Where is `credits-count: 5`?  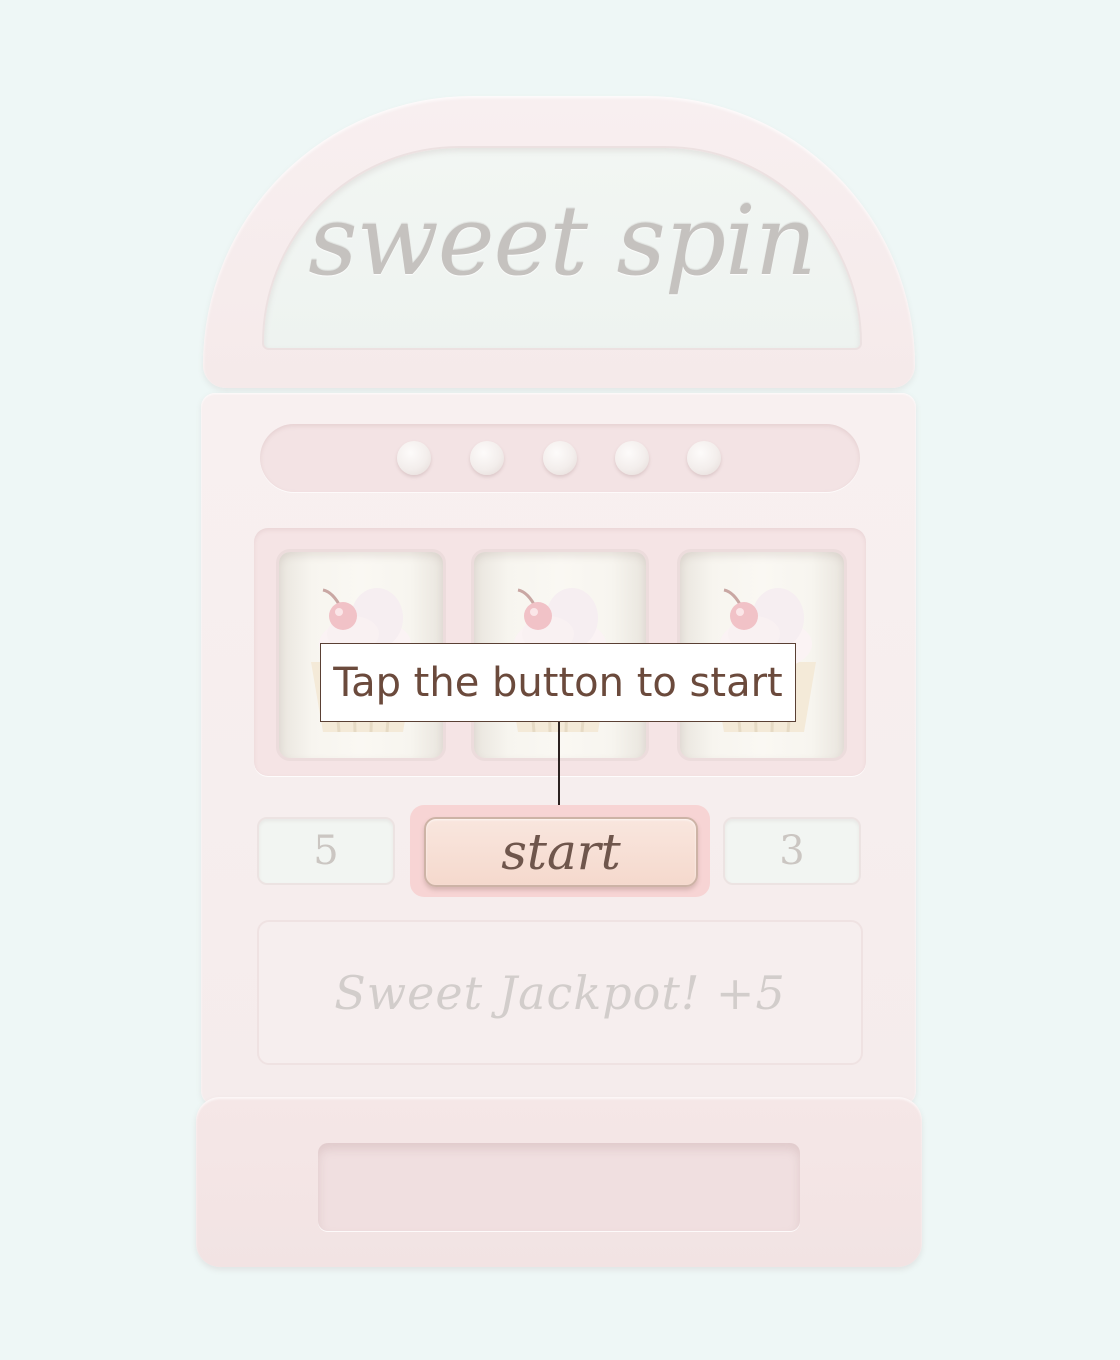
credits-count: 5 is located at coordinates (326, 851).